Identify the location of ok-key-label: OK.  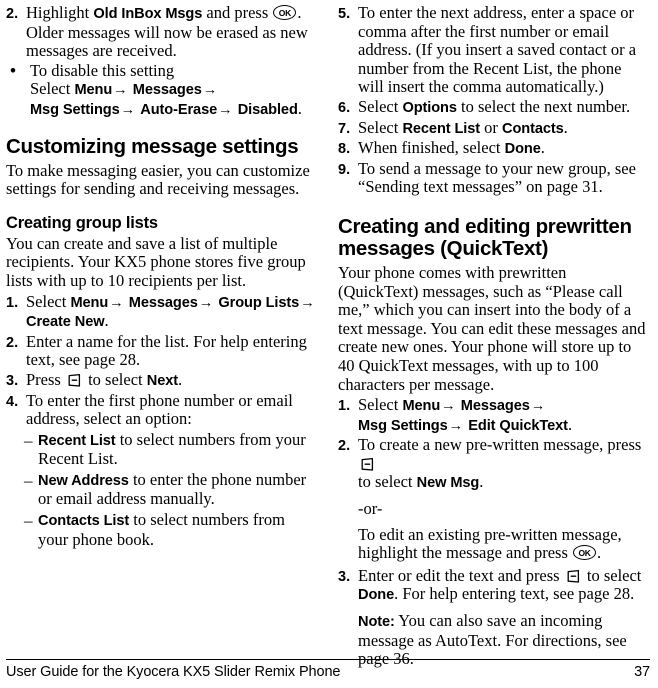
(584, 552).